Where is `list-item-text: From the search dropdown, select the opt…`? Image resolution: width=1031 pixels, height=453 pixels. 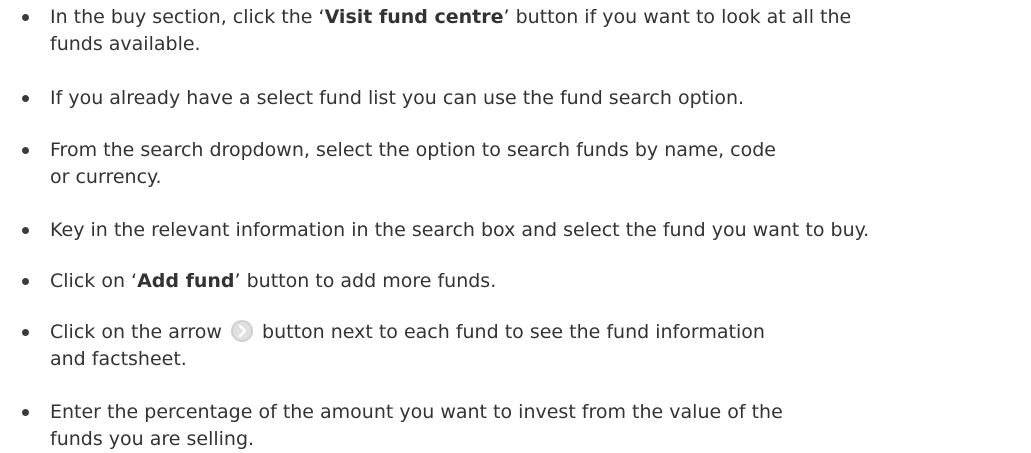
list-item-text: From the search dropdown, select the opt… is located at coordinates (413, 163).